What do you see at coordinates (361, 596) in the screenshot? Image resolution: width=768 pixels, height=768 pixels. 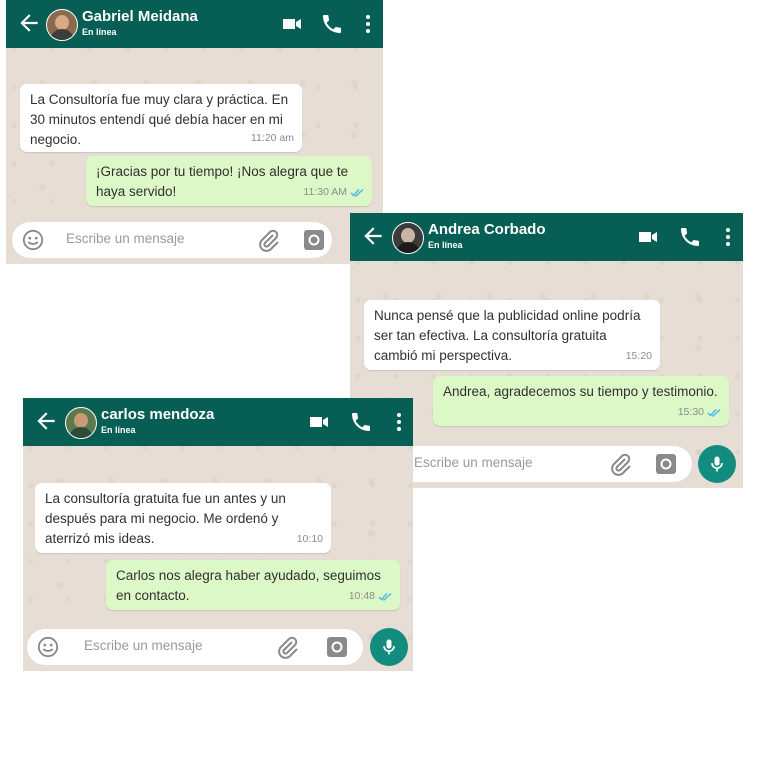 I see `message-time: 10:48` at bounding box center [361, 596].